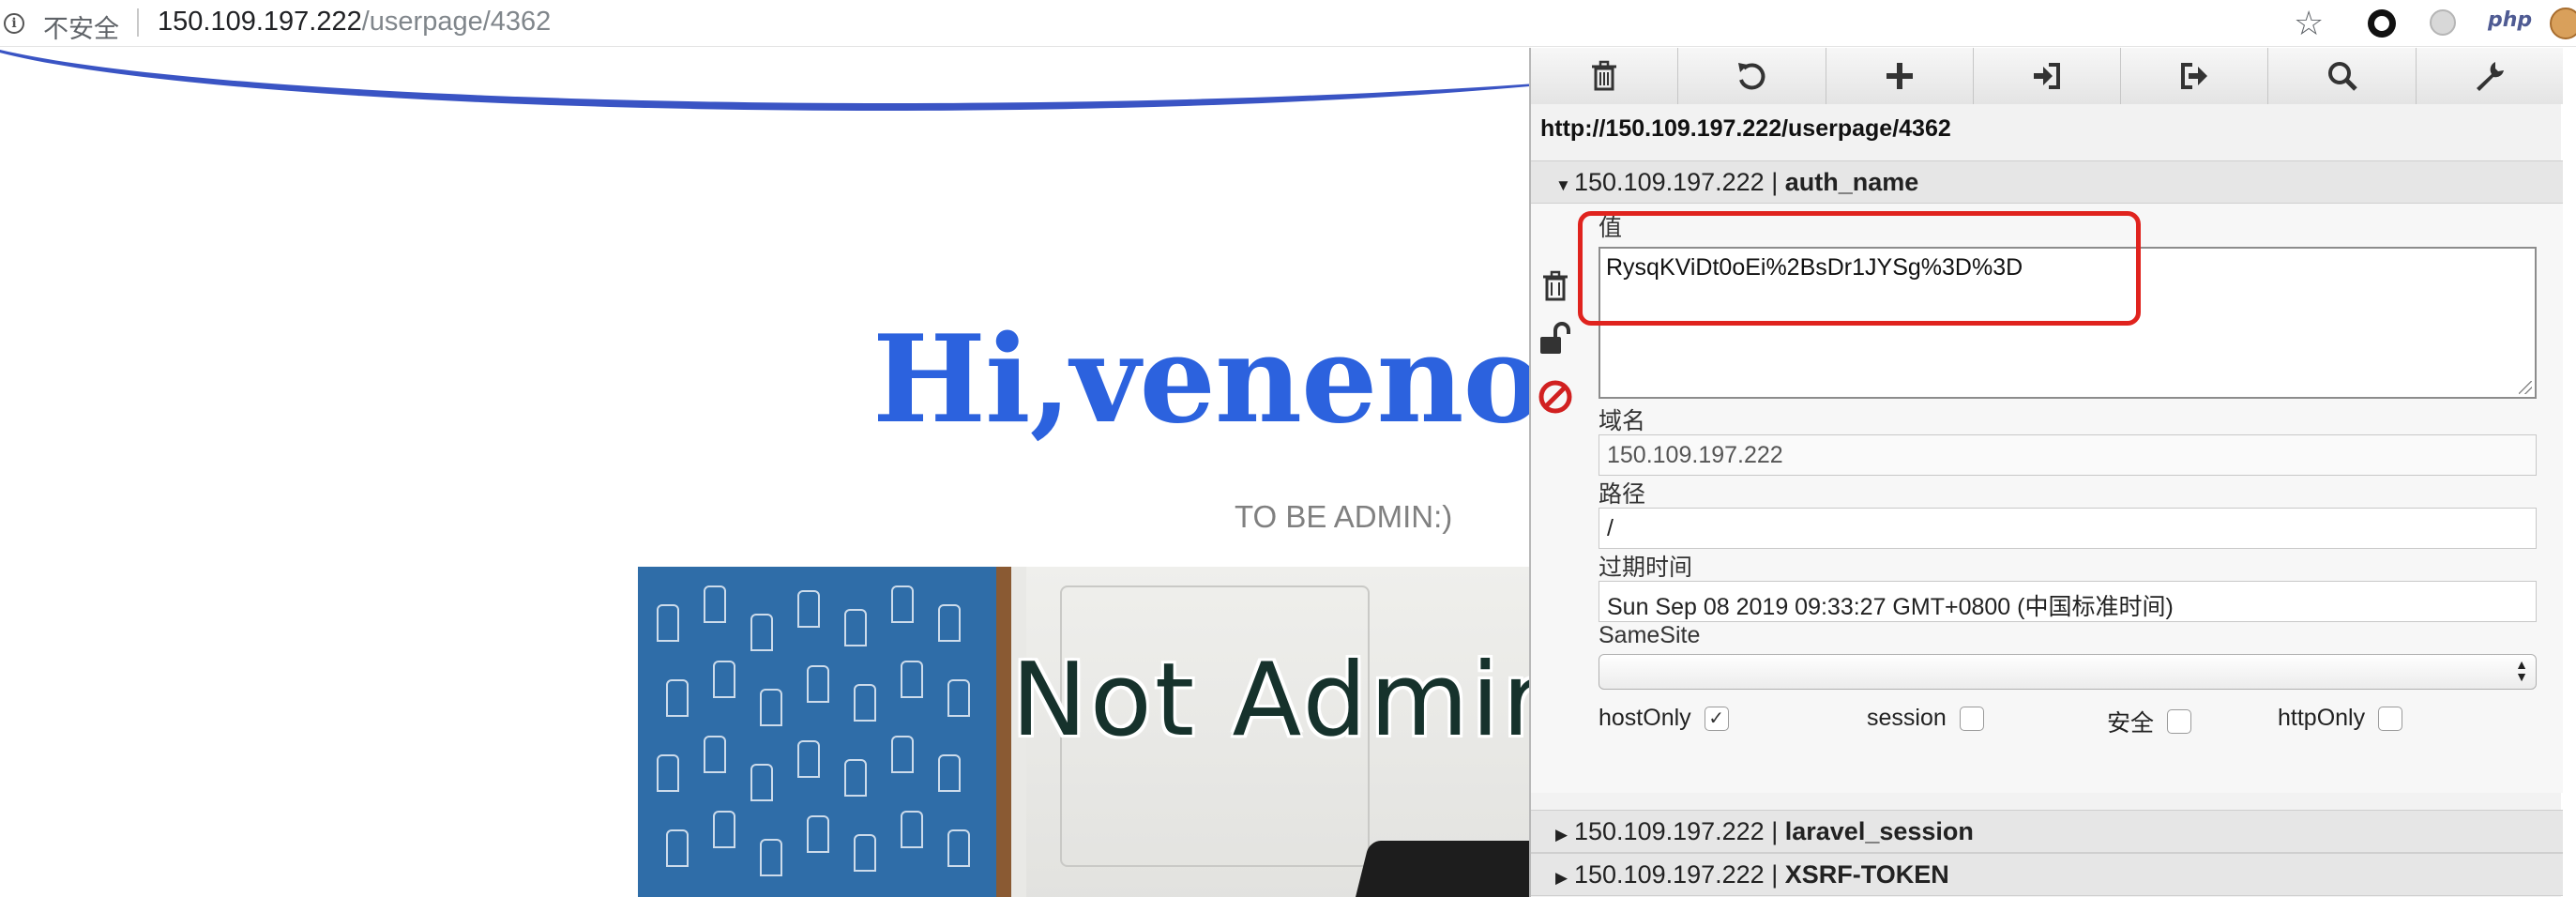 The width and height of the screenshot is (2576, 897). I want to click on url-host: 150.109.197.222, so click(260, 22).